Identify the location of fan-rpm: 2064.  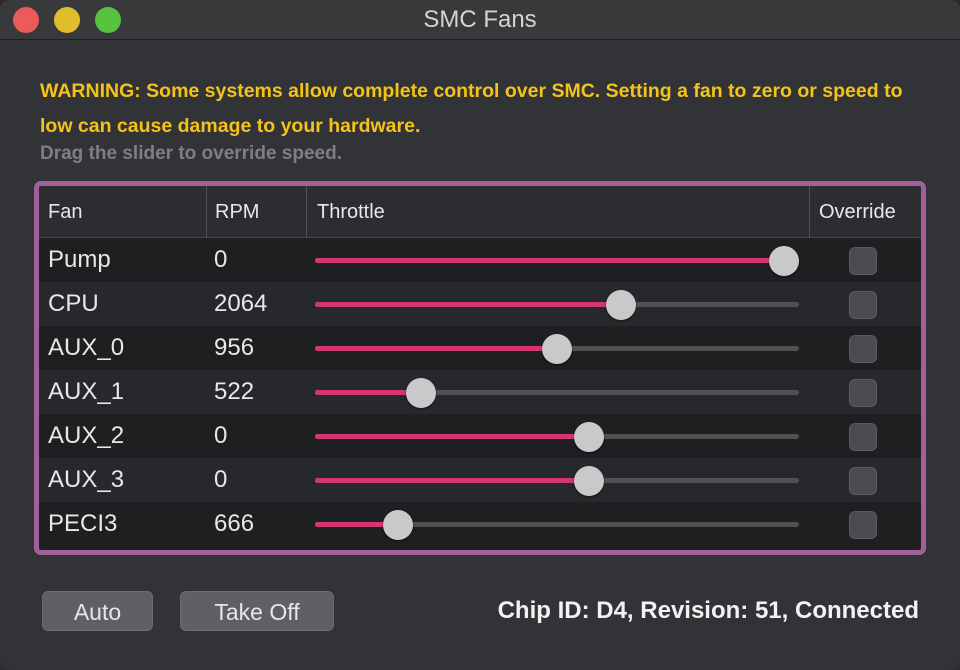
(241, 303).